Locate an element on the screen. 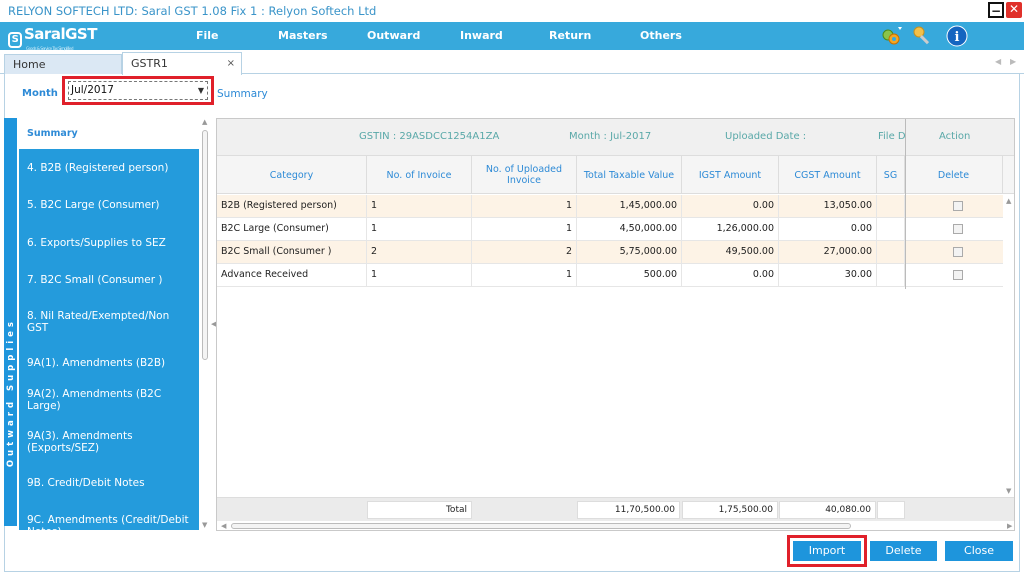 This screenshot has height=576, width=1024. outward-supplies-label: Outward Supplies is located at coordinates (11, 393).